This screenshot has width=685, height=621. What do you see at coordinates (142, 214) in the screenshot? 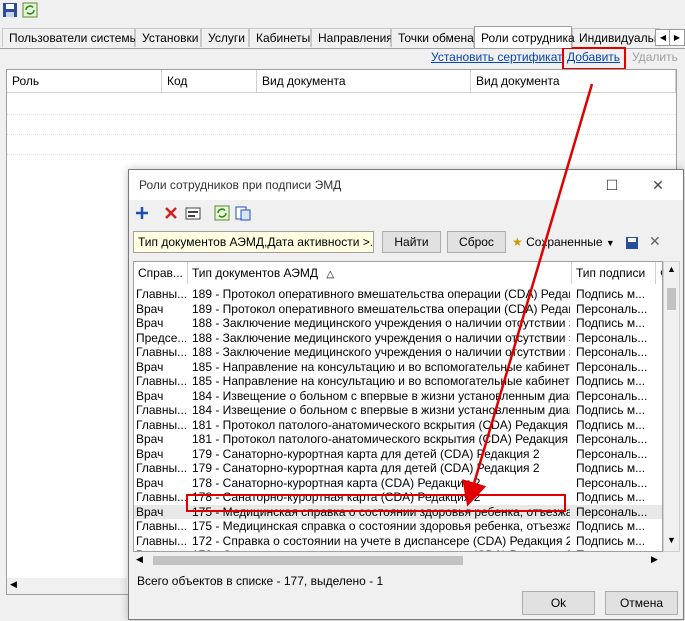
I see `add-icon` at bounding box center [142, 214].